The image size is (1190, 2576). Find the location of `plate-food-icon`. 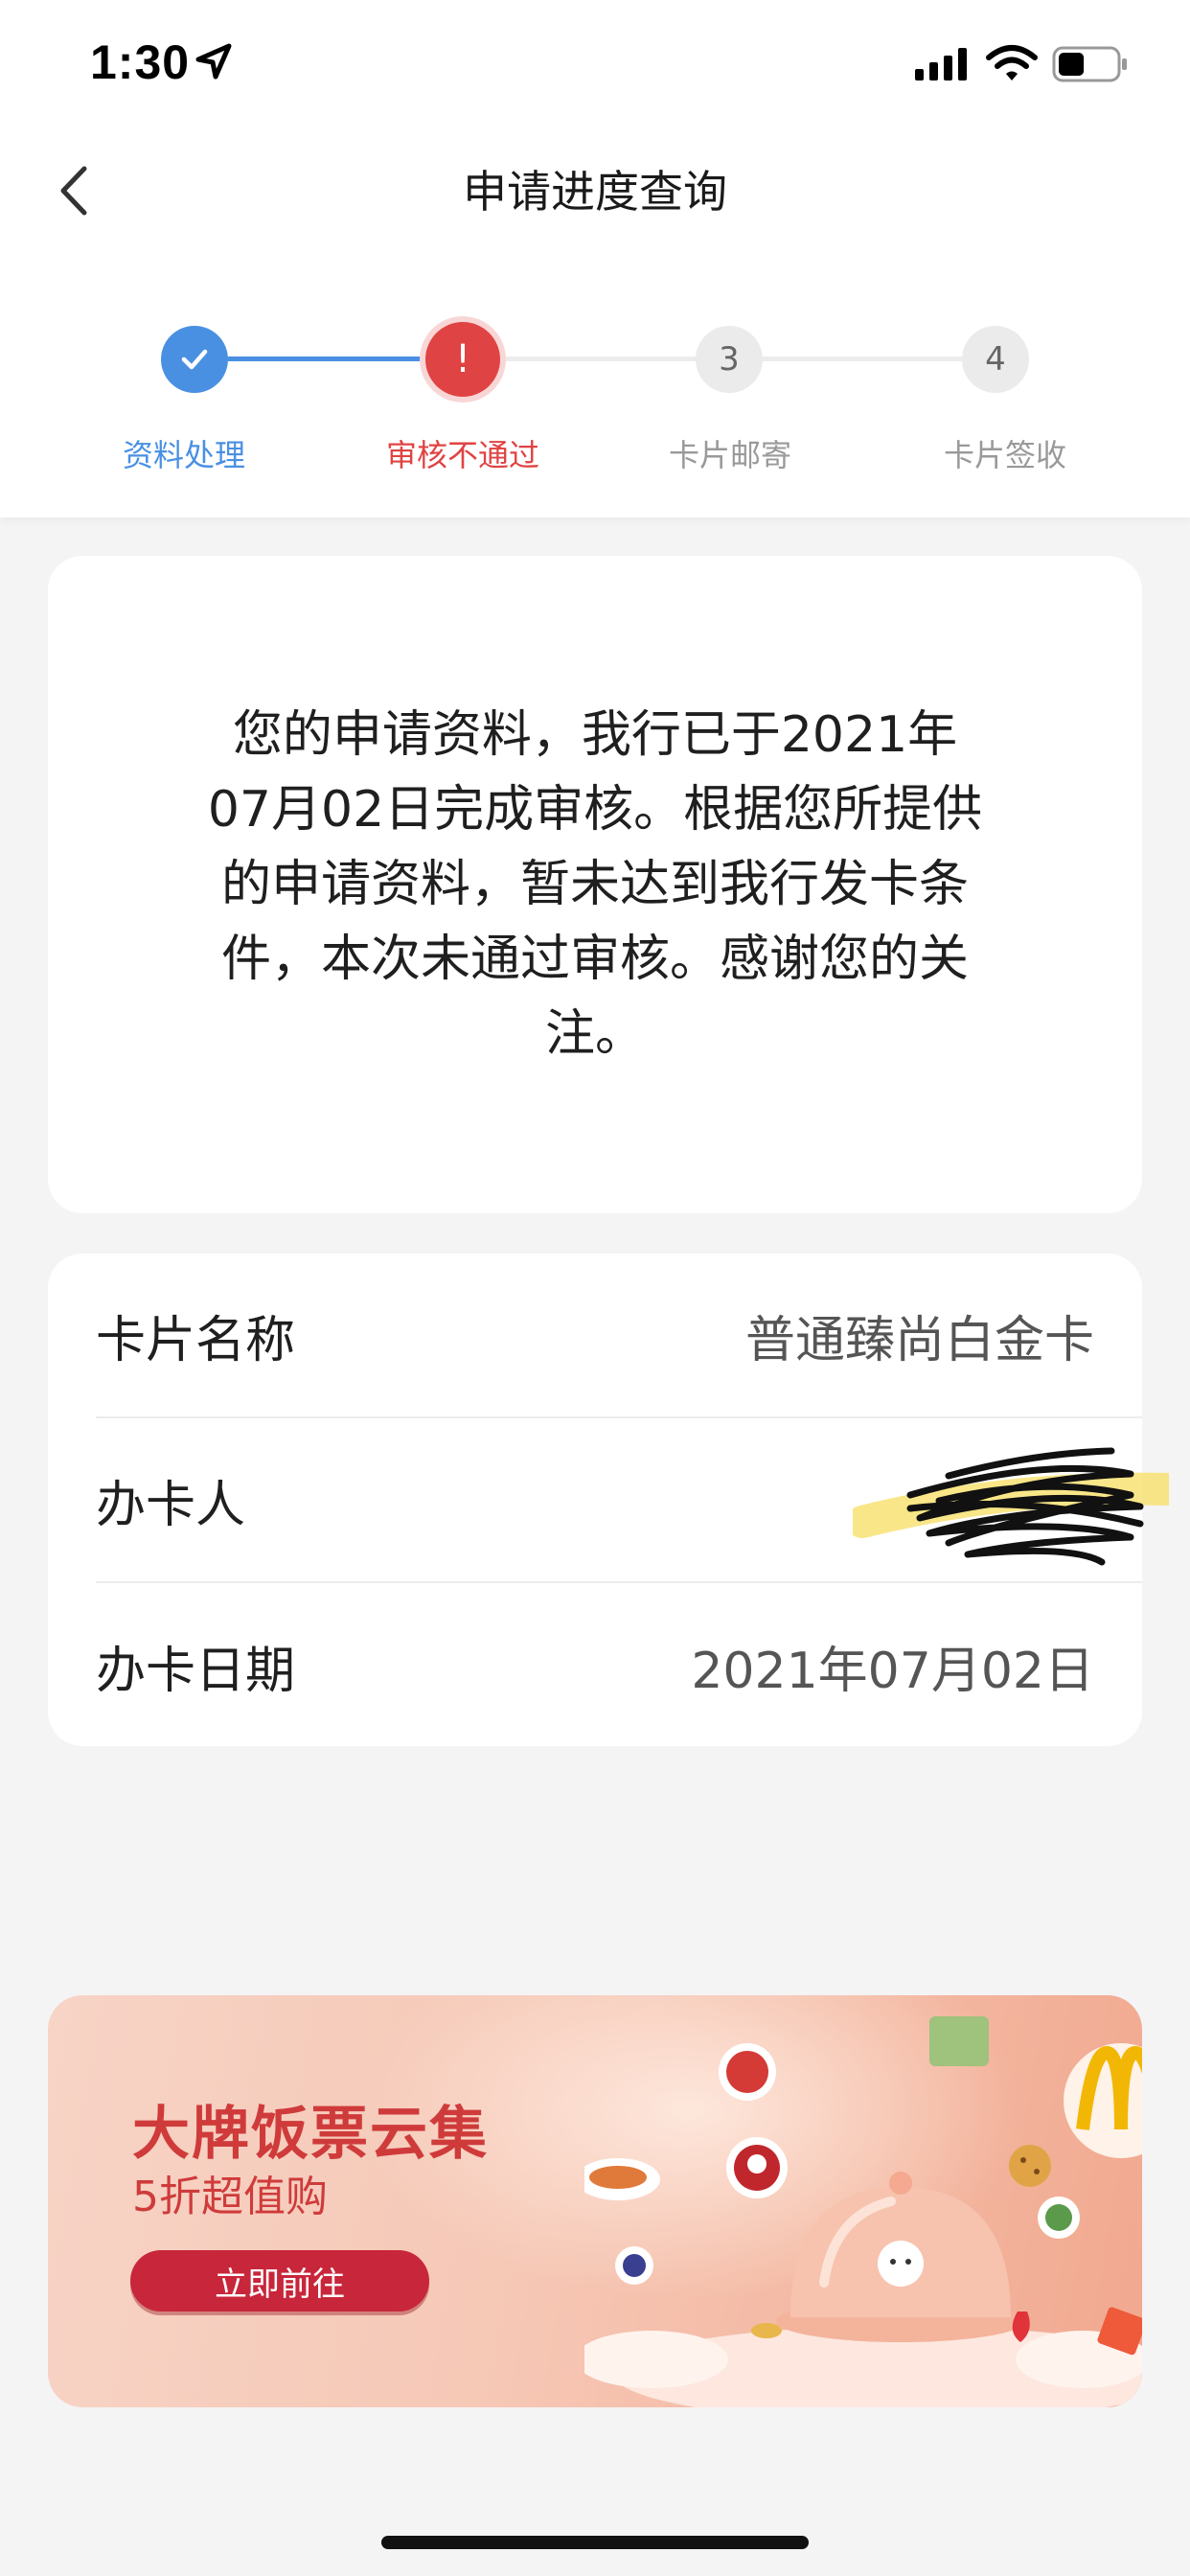

plate-food-icon is located at coordinates (622, 2179).